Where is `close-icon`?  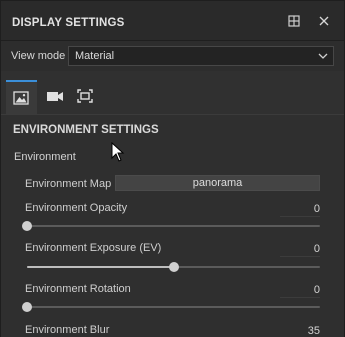 close-icon is located at coordinates (324, 21).